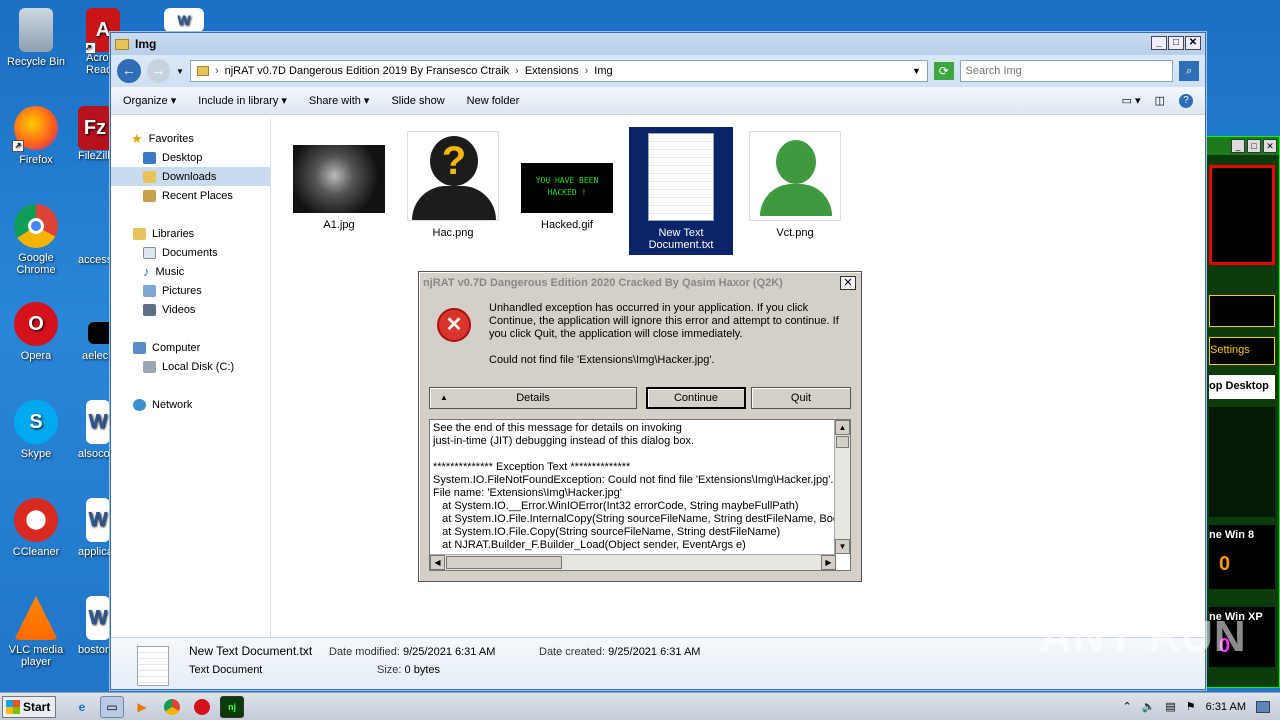 This screenshot has height=720, width=1280. I want to click on applica-shortcut: W applica, so click(96, 528).